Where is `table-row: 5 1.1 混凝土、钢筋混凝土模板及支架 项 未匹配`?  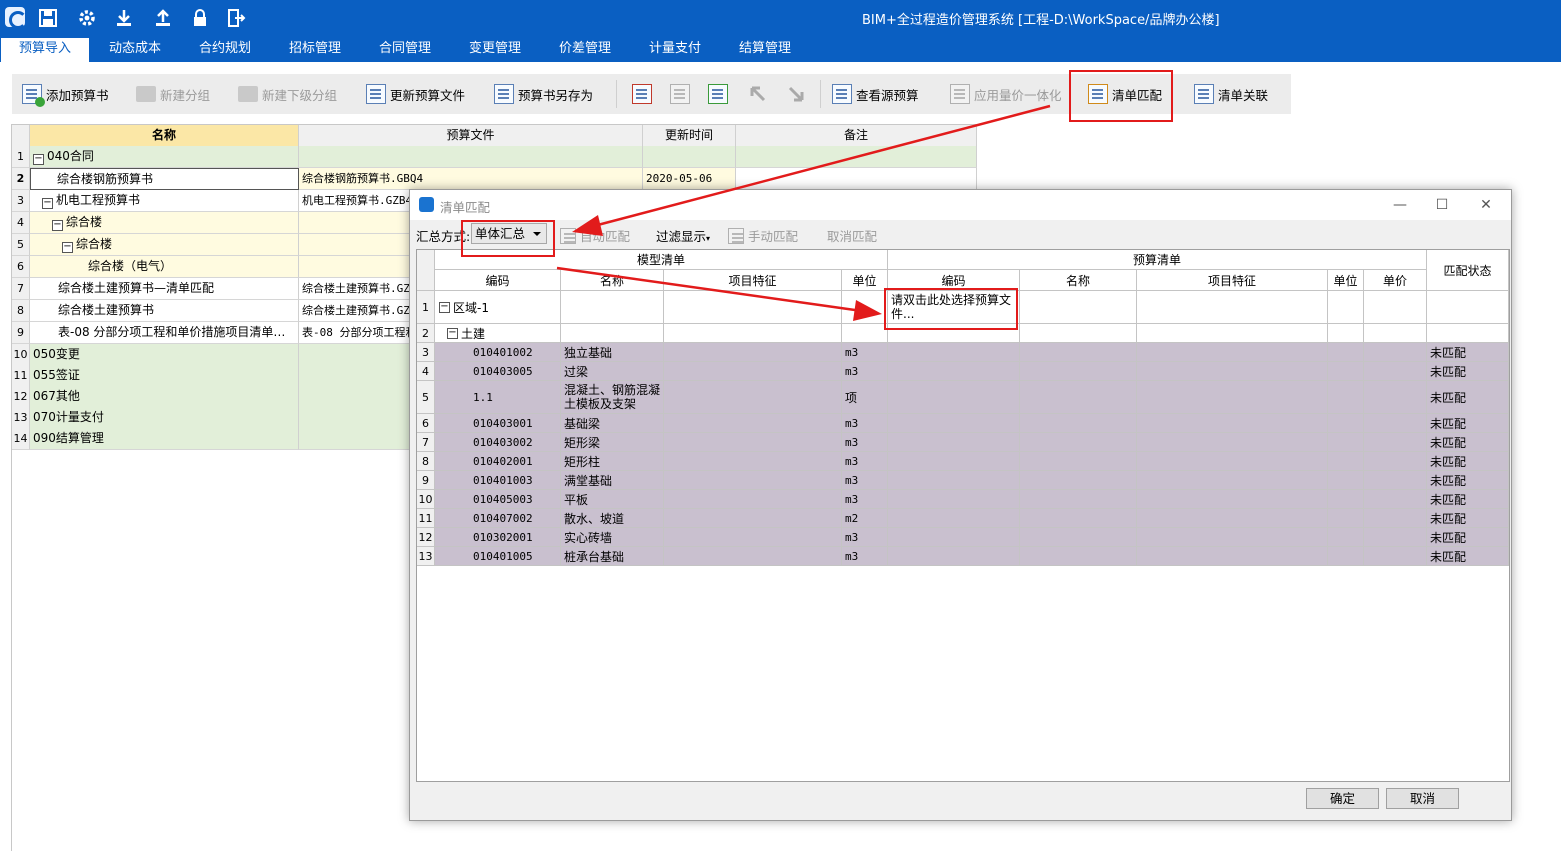
table-row: 5 1.1 混凝土、钢筋混凝土模板及支架 项 未匹配 is located at coordinates (963, 397).